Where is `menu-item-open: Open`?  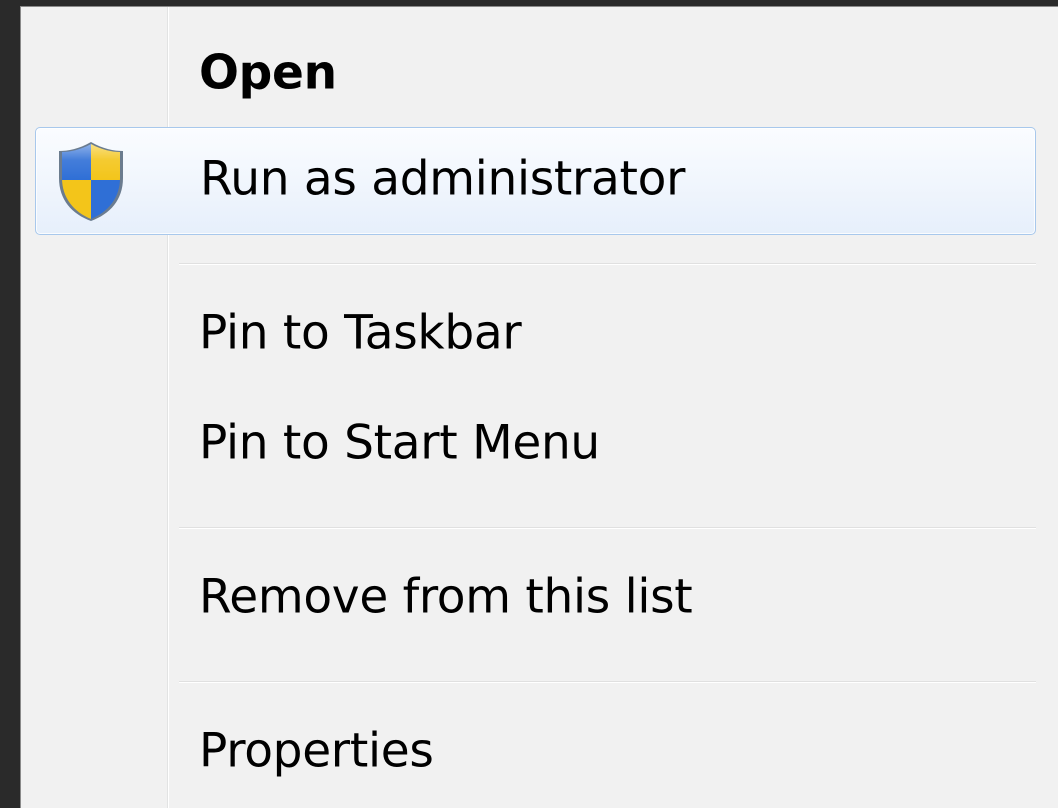
menu-item-open: Open is located at coordinates (535, 75).